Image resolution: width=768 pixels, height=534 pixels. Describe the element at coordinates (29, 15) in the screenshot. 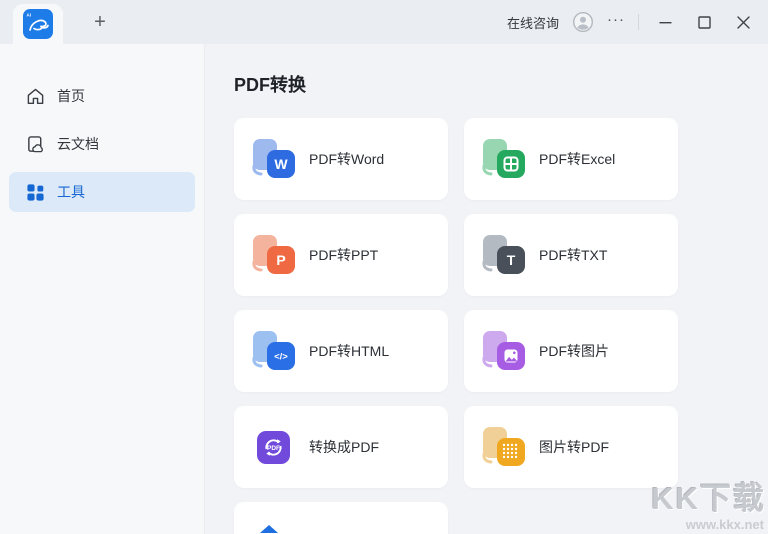

I see `svg-text: AI` at that location.